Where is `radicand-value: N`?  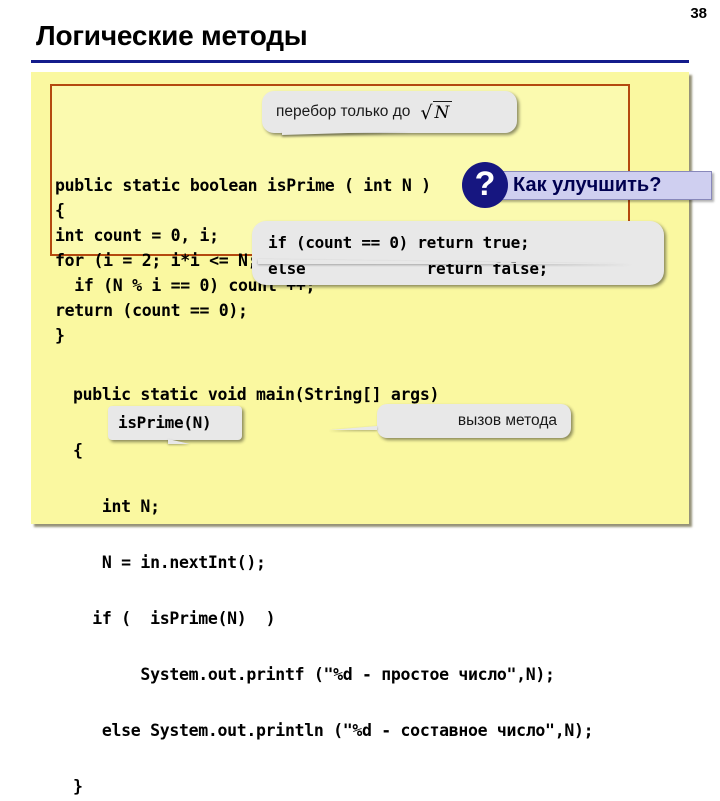 radicand-value: N is located at coordinates (442, 111).